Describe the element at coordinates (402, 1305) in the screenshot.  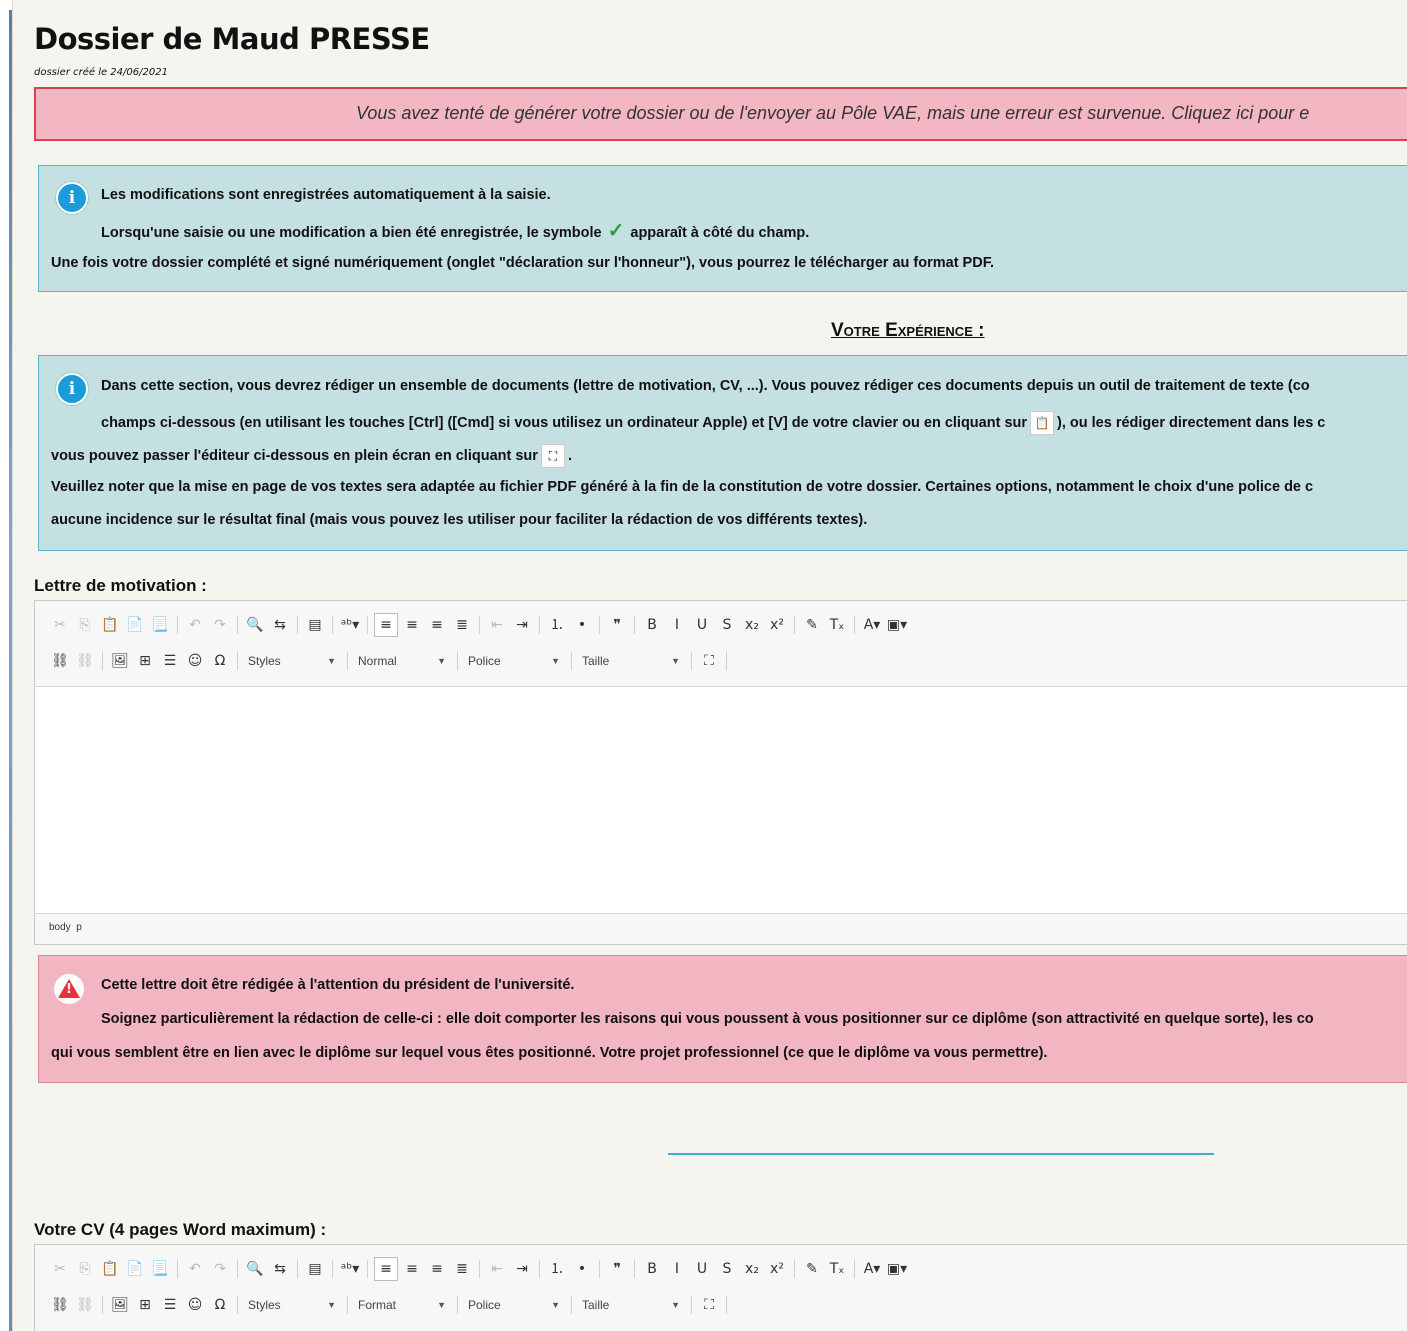
I see `format-combo: Format ▼` at that location.